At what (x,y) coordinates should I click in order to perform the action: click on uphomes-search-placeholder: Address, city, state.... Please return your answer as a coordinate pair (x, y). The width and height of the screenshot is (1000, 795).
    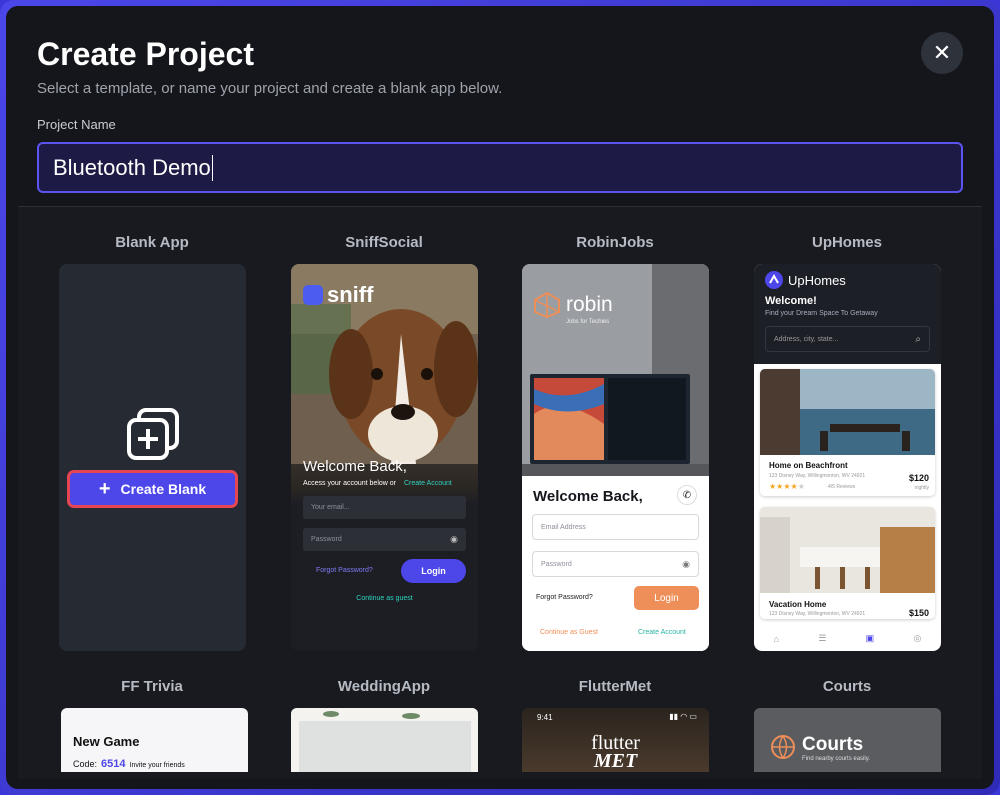
    Looking at the image, I should click on (806, 339).